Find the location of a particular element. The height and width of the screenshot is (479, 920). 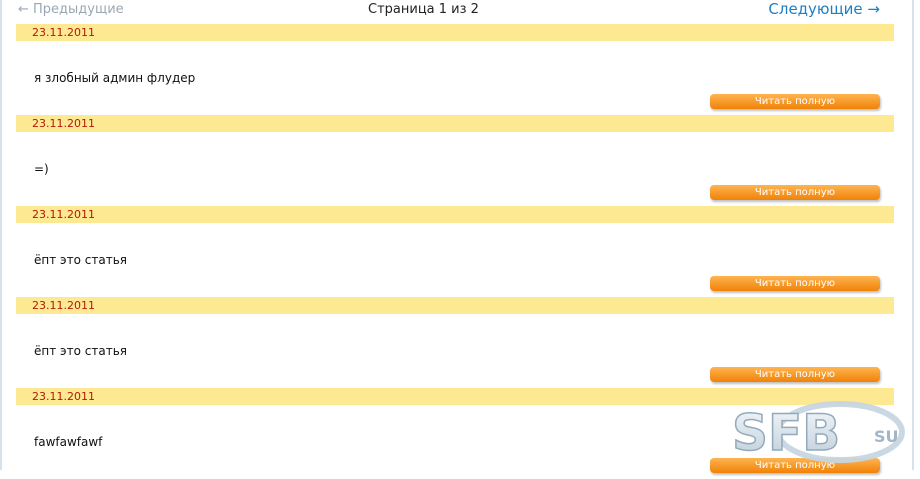

pagination: ← Предыдущие Страница 1 из 2 Следующие → is located at coordinates (456, 10).